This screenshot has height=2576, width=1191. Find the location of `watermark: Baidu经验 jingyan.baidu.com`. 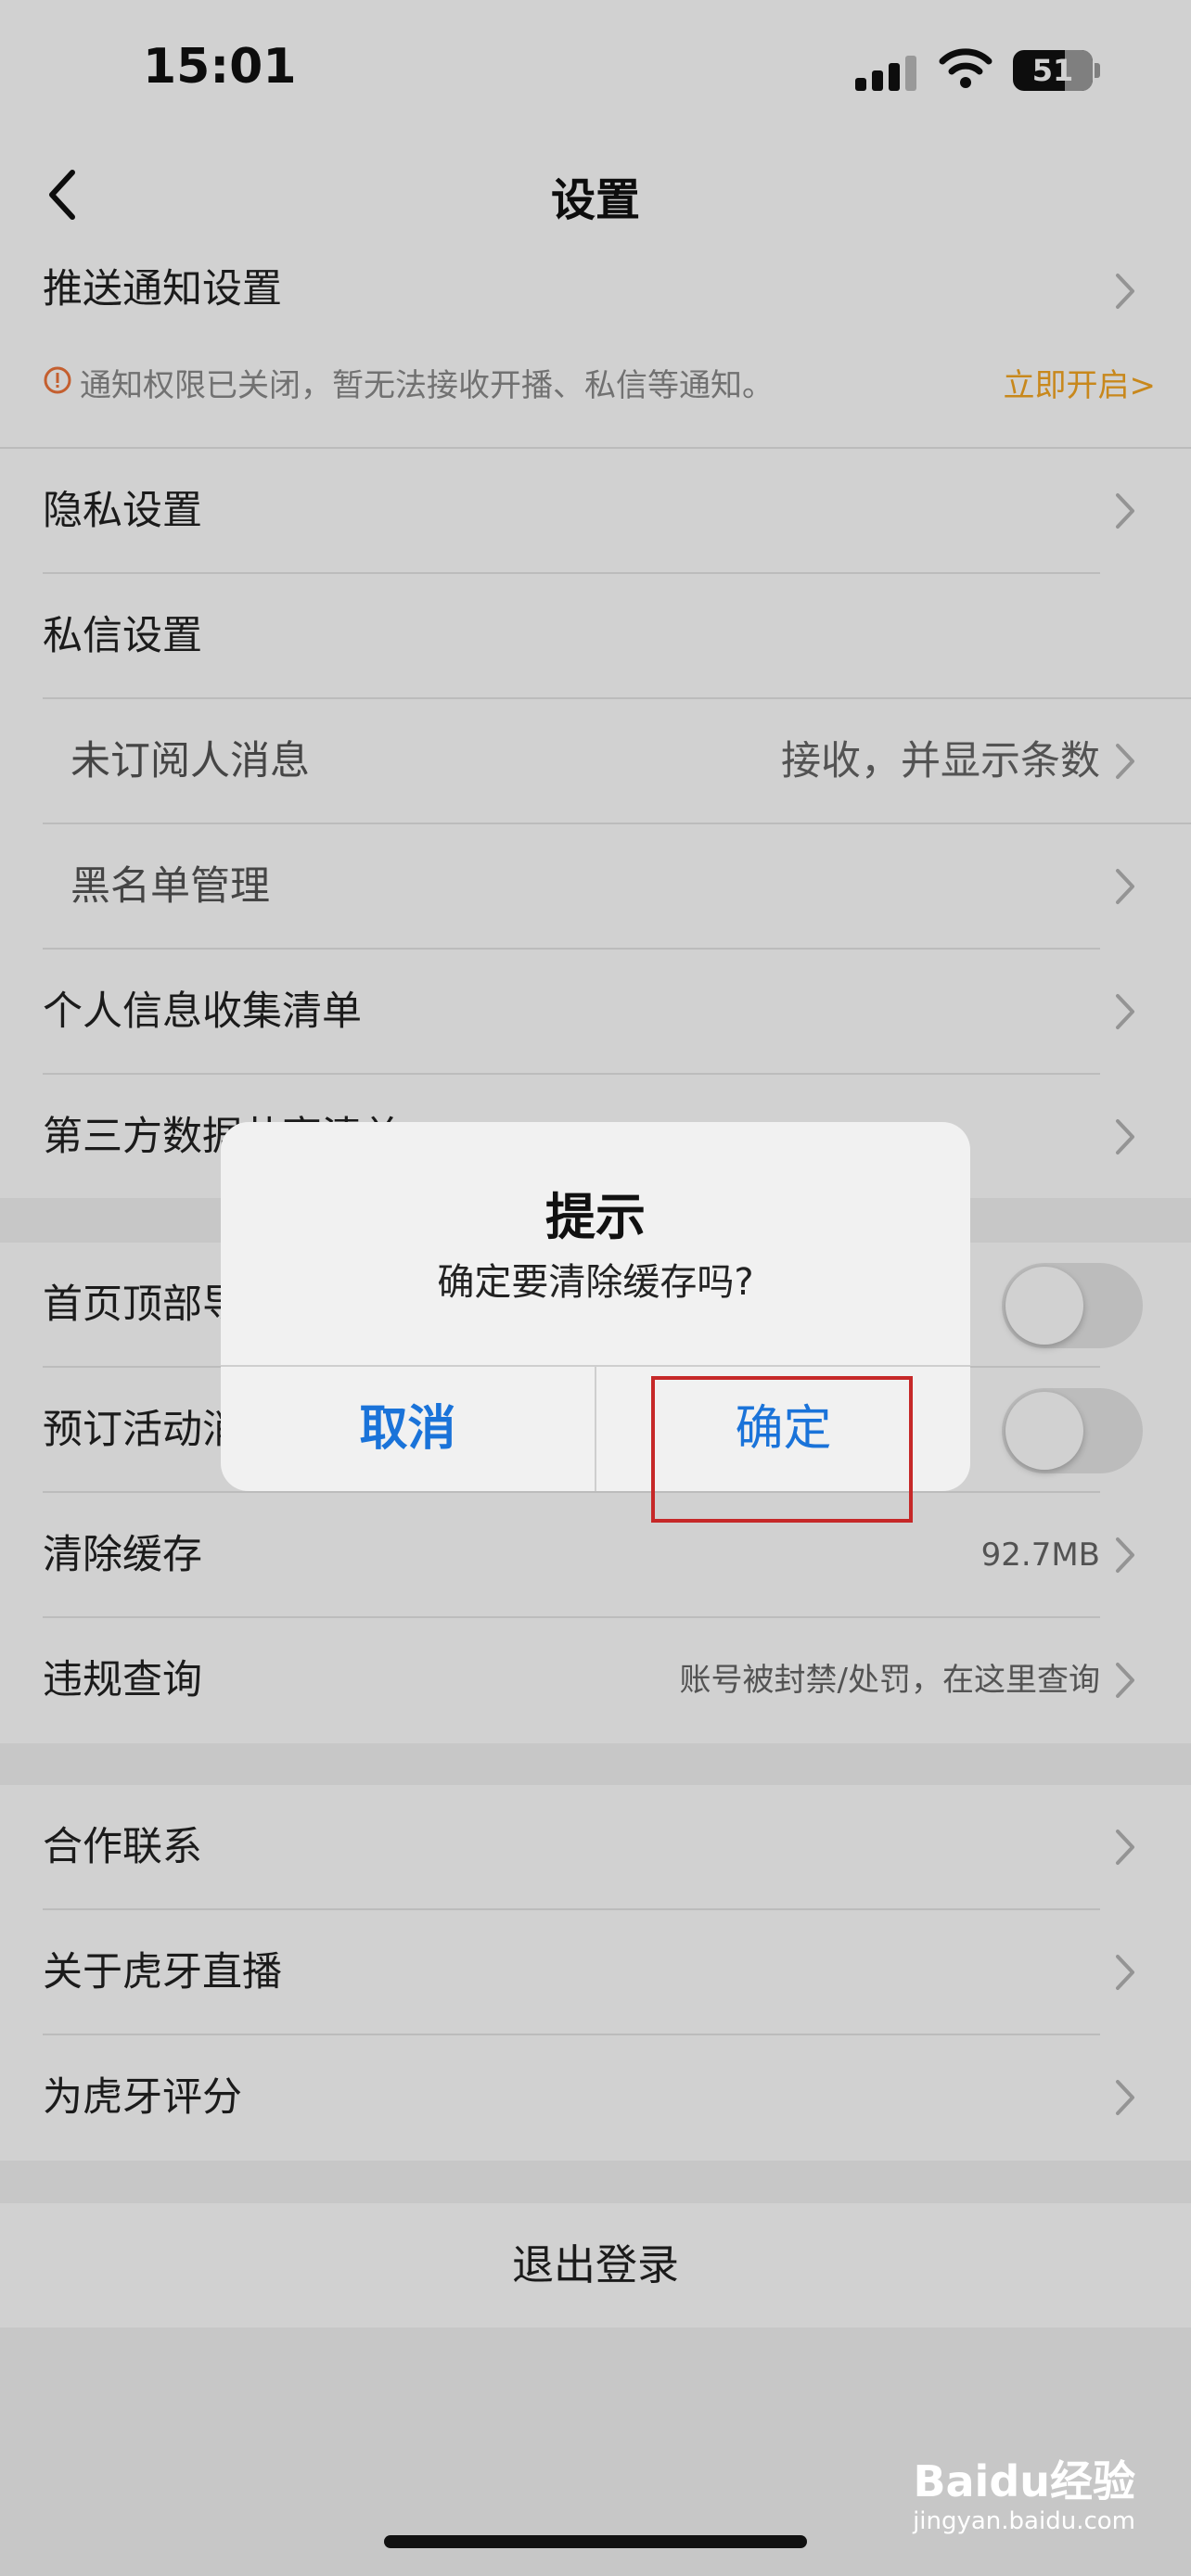

watermark: Baidu经验 jingyan.baidu.com is located at coordinates (1024, 2499).